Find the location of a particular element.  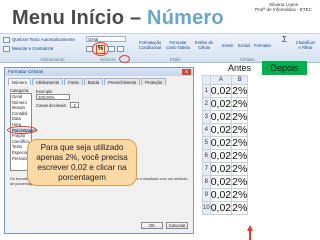

tip-line-3: escrever 0,02 e clicar na is located at coordinates (82, 167).